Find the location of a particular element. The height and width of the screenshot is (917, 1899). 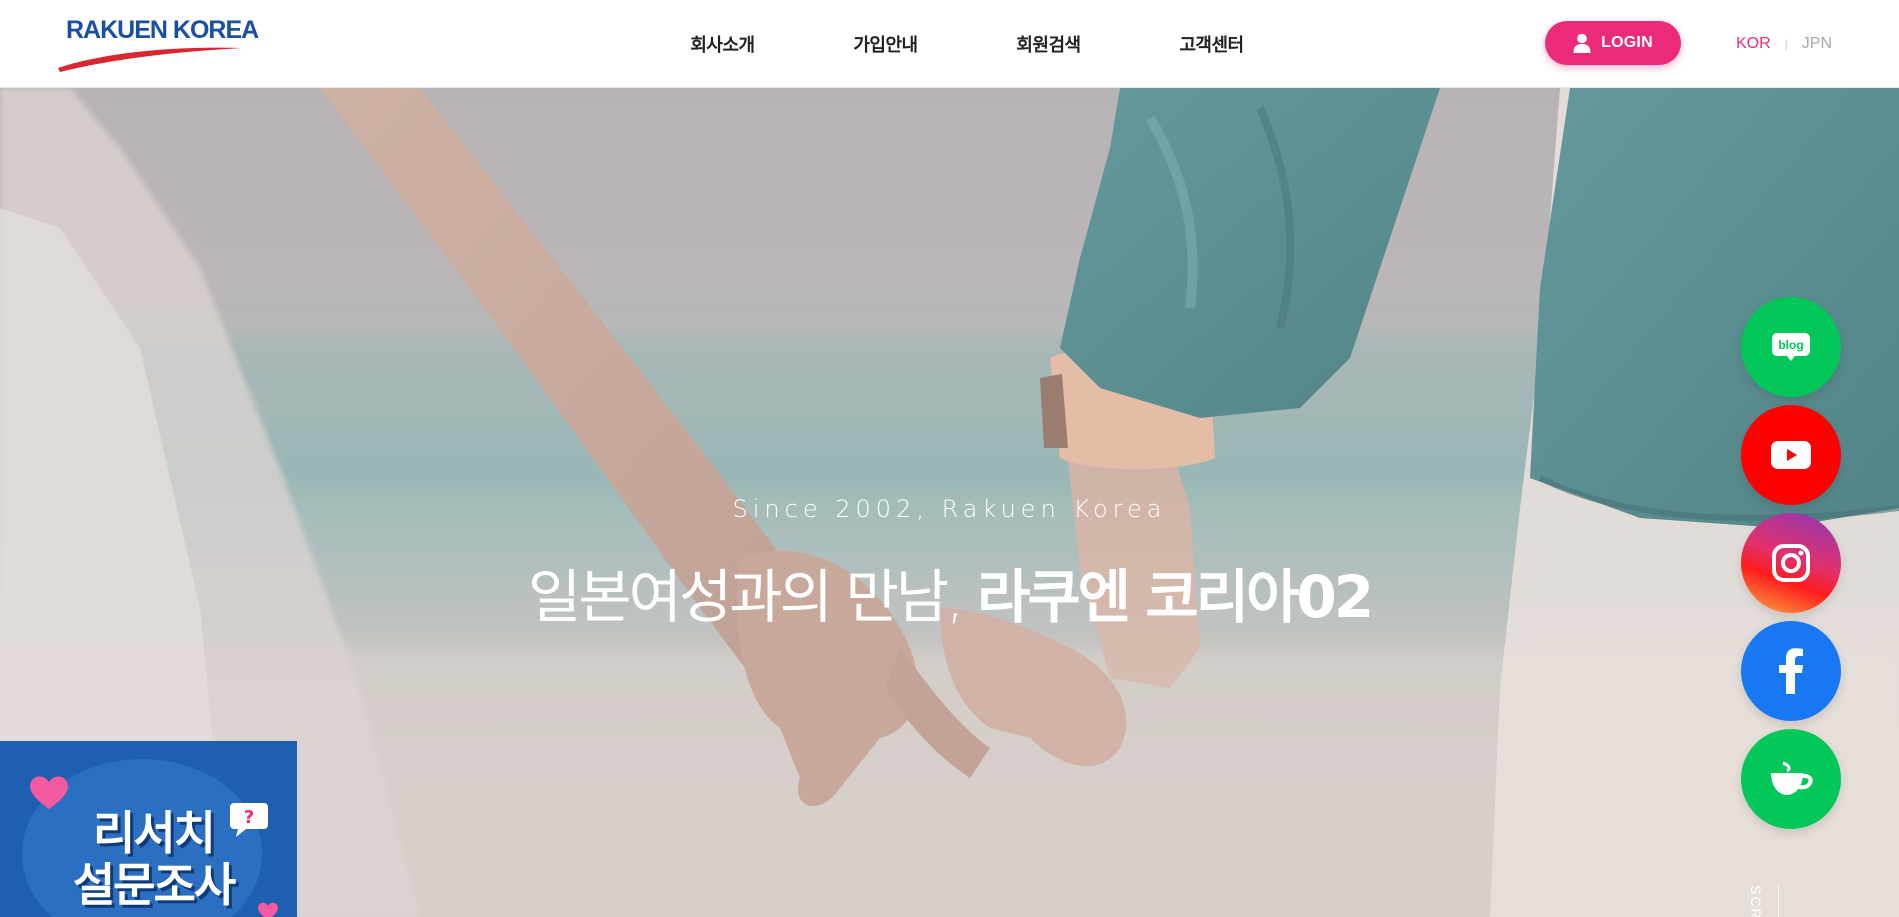

blog-link: blog is located at coordinates (1791, 347).